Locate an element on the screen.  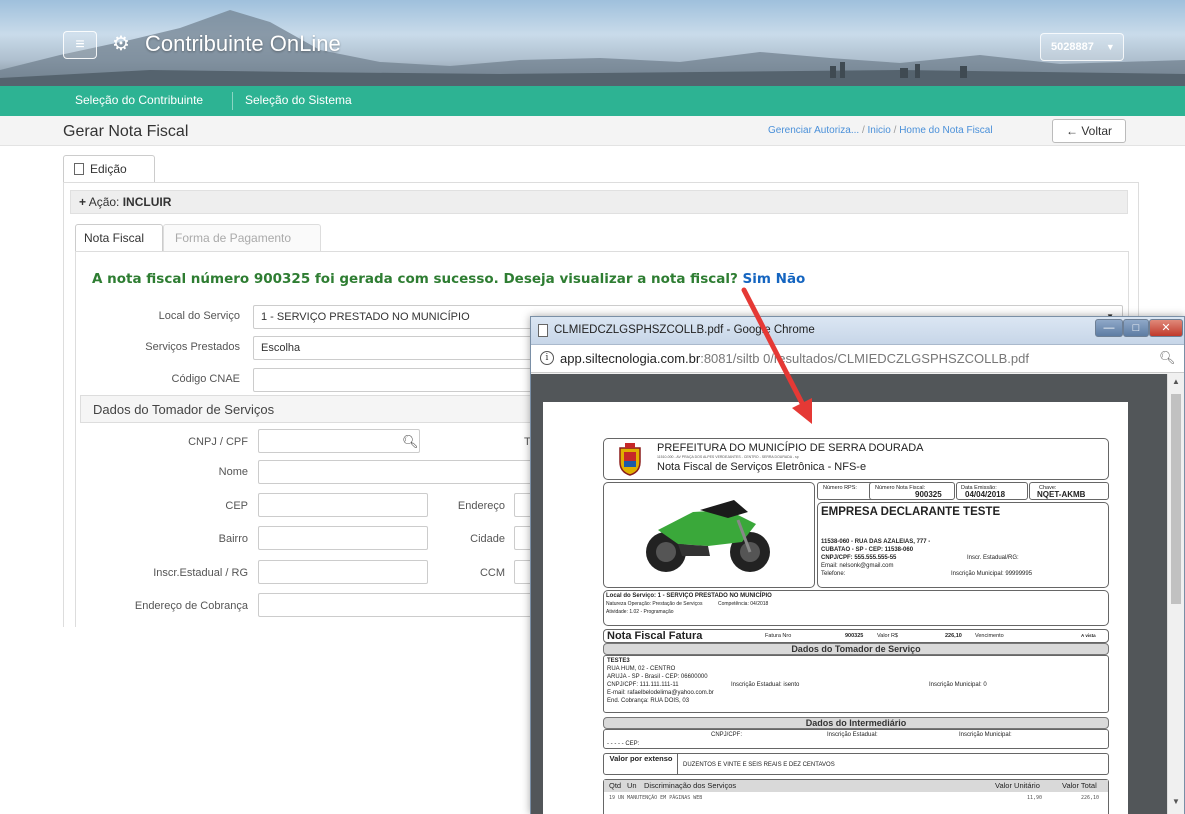
pdf-competencia: Competência: 04/2018 is located at coordinates (743, 604).